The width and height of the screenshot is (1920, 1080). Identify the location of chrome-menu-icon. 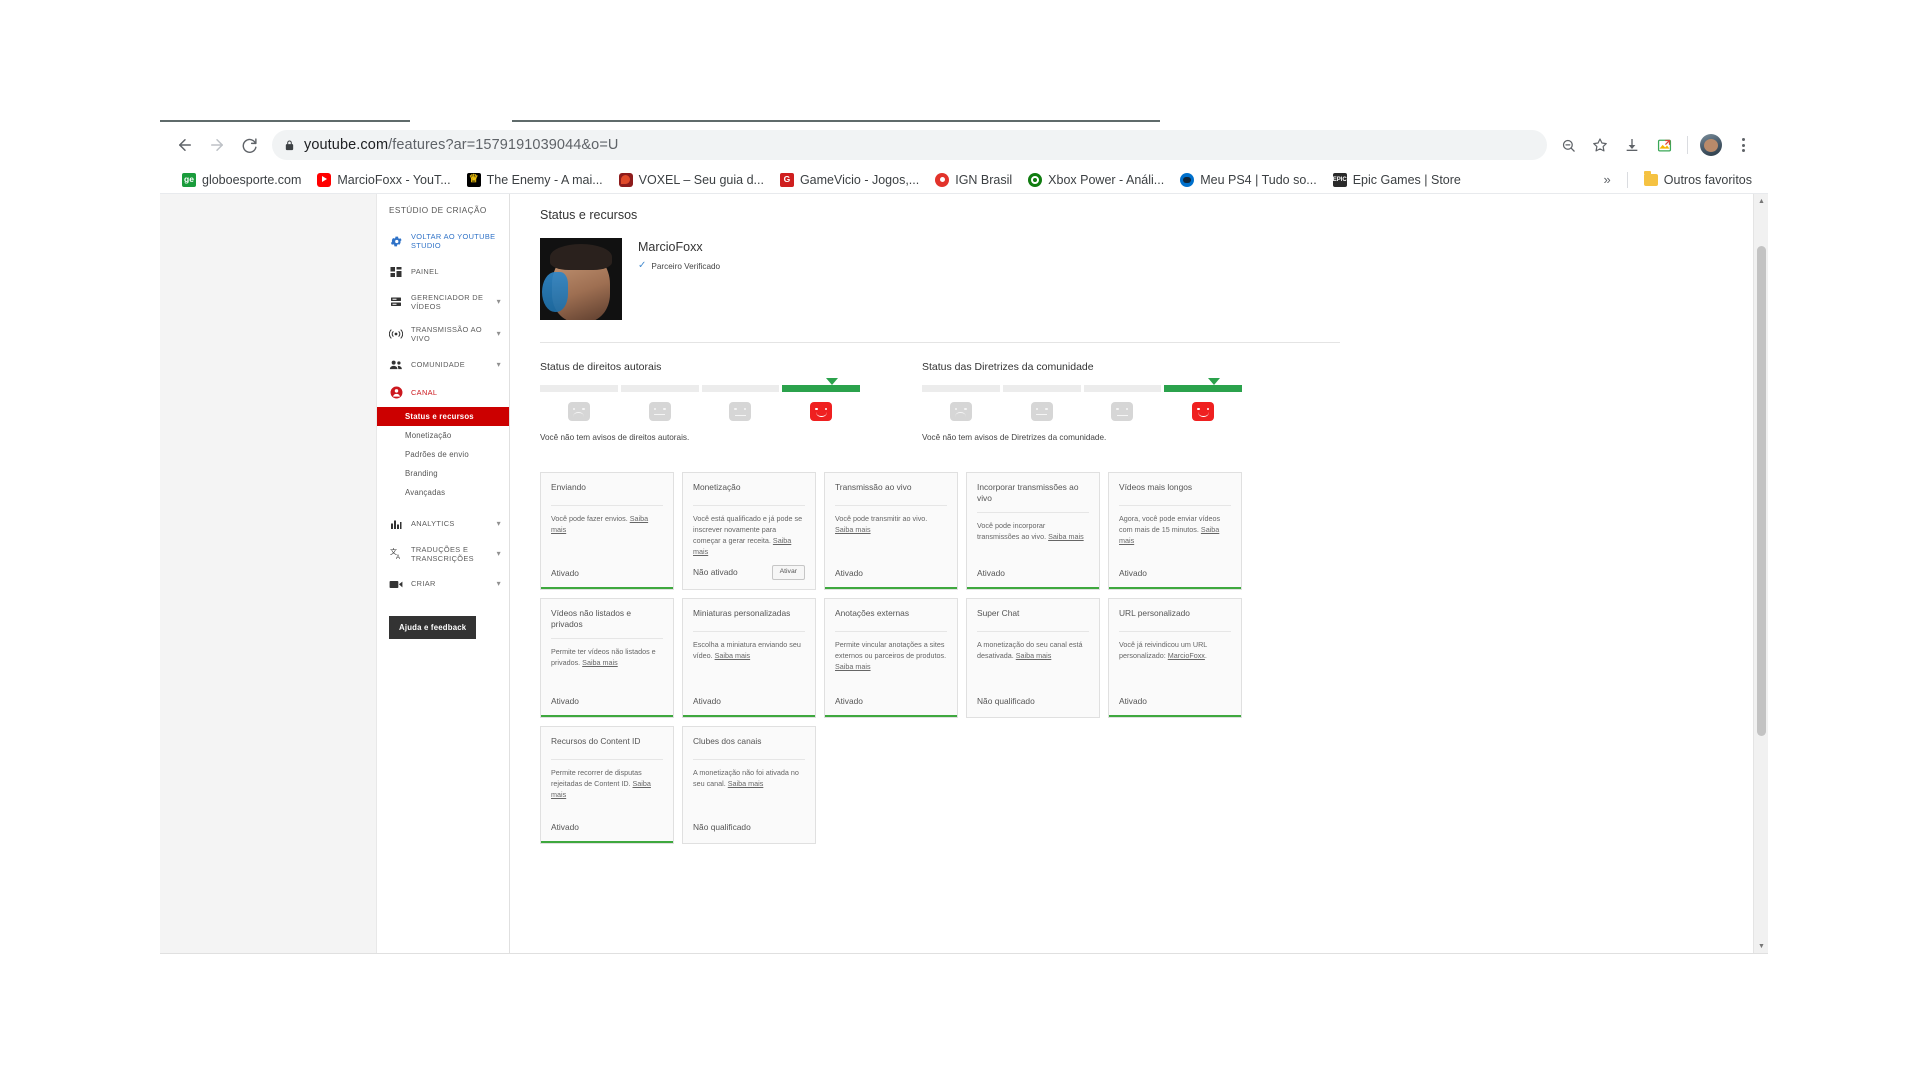
(1743, 145).